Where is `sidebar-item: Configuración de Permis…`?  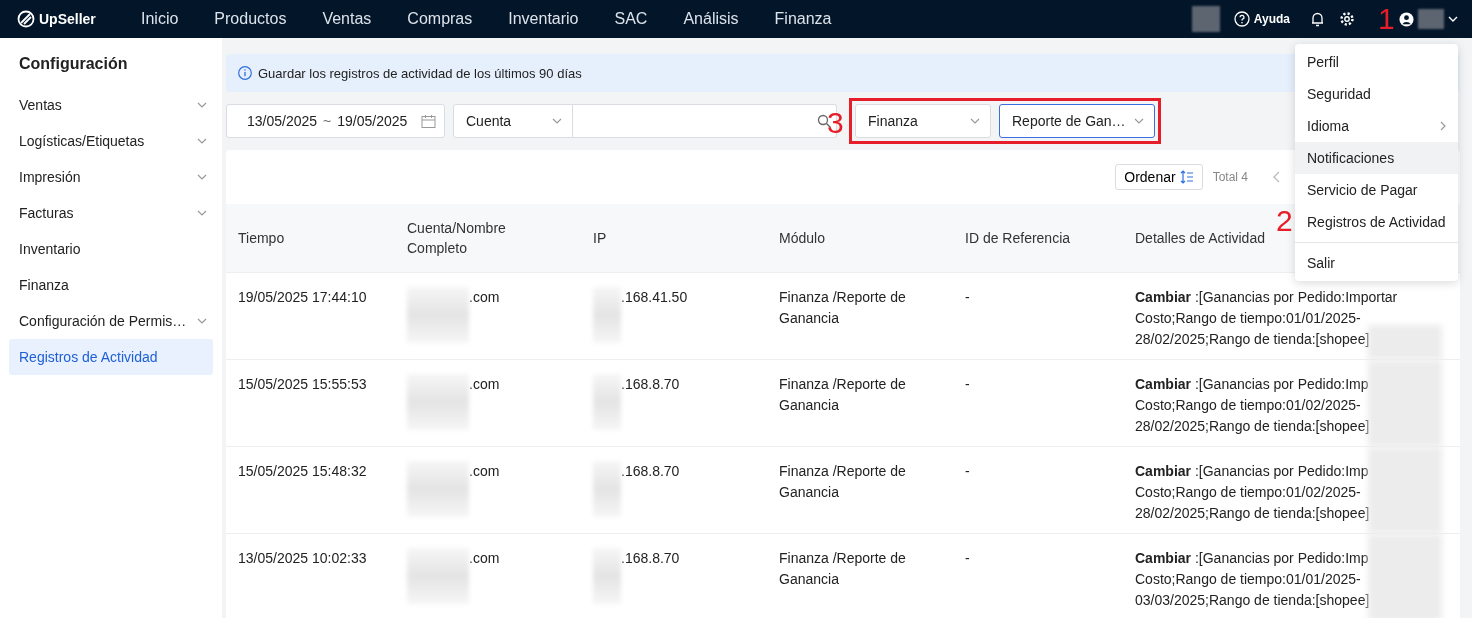
sidebar-item: Configuración de Permis… is located at coordinates (111, 321).